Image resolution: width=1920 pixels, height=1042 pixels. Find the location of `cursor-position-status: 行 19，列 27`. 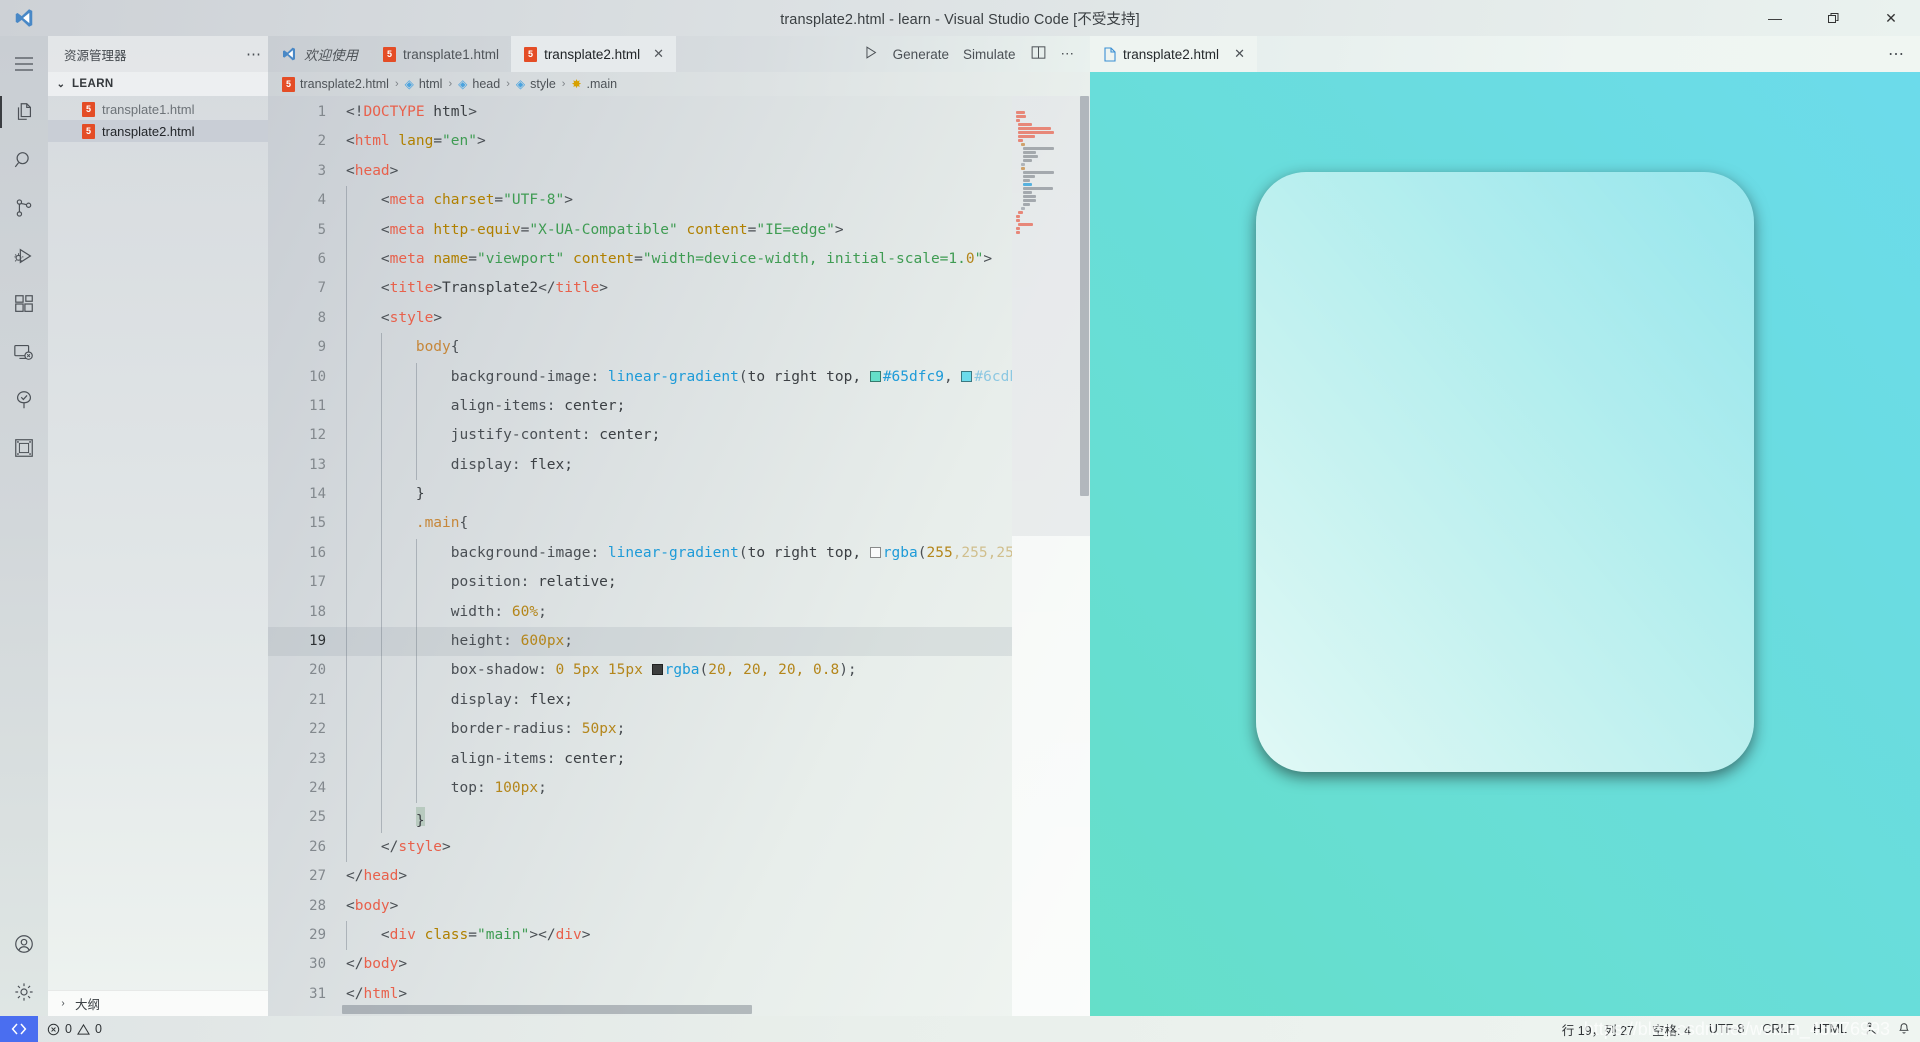

cursor-position-status: 行 19，列 27 is located at coordinates (1598, 1029).